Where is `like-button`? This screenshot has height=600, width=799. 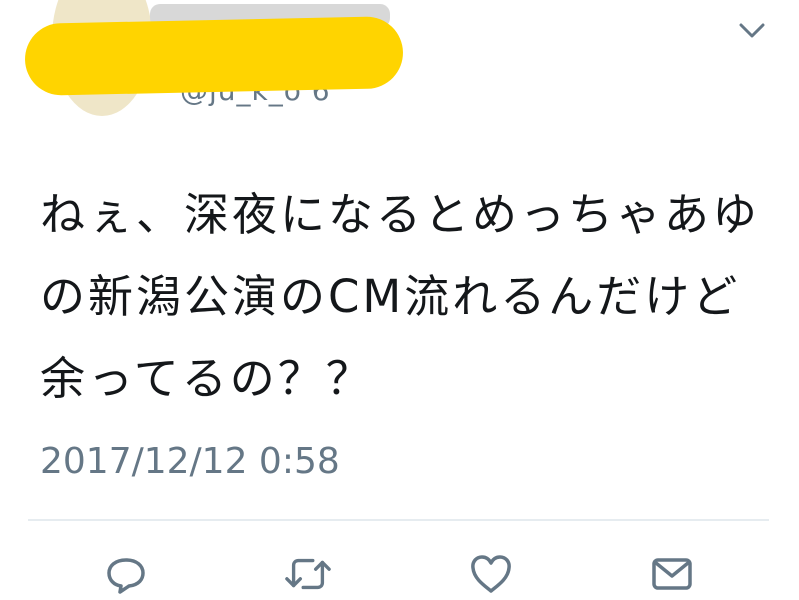 like-button is located at coordinates (491, 574).